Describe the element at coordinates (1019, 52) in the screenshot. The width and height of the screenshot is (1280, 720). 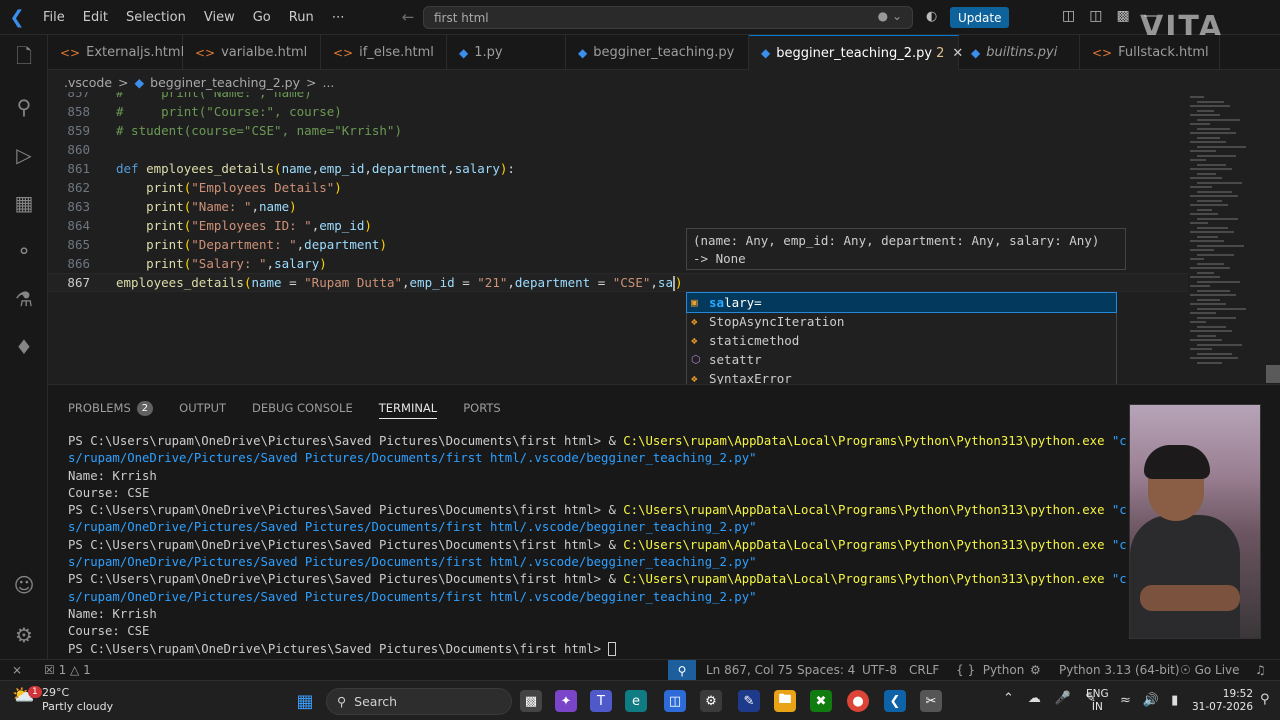
I see `tab-builtins: ◆ builtins.pyi` at that location.